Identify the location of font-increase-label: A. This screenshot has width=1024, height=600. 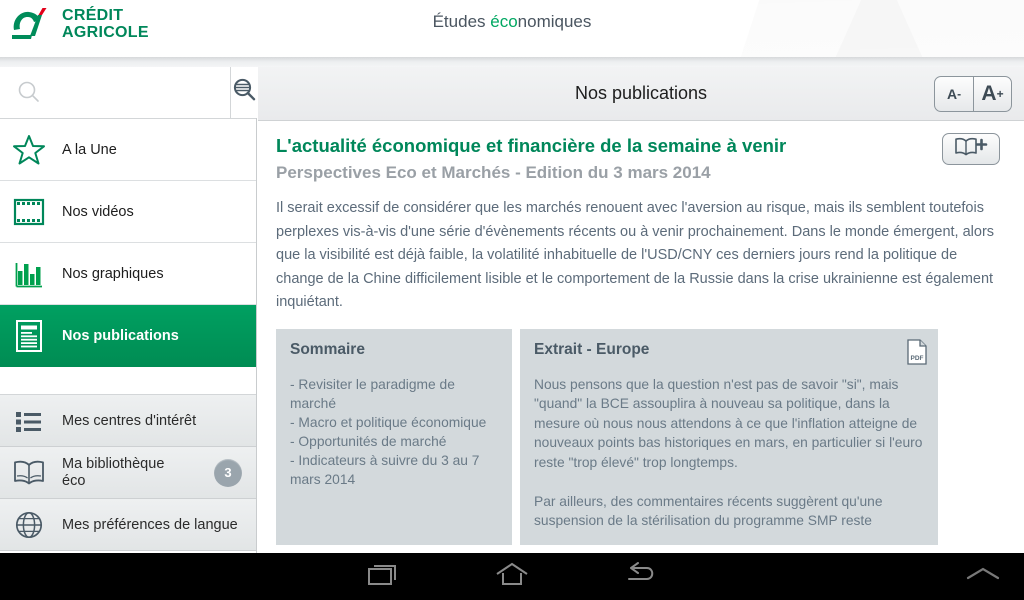
(989, 93).